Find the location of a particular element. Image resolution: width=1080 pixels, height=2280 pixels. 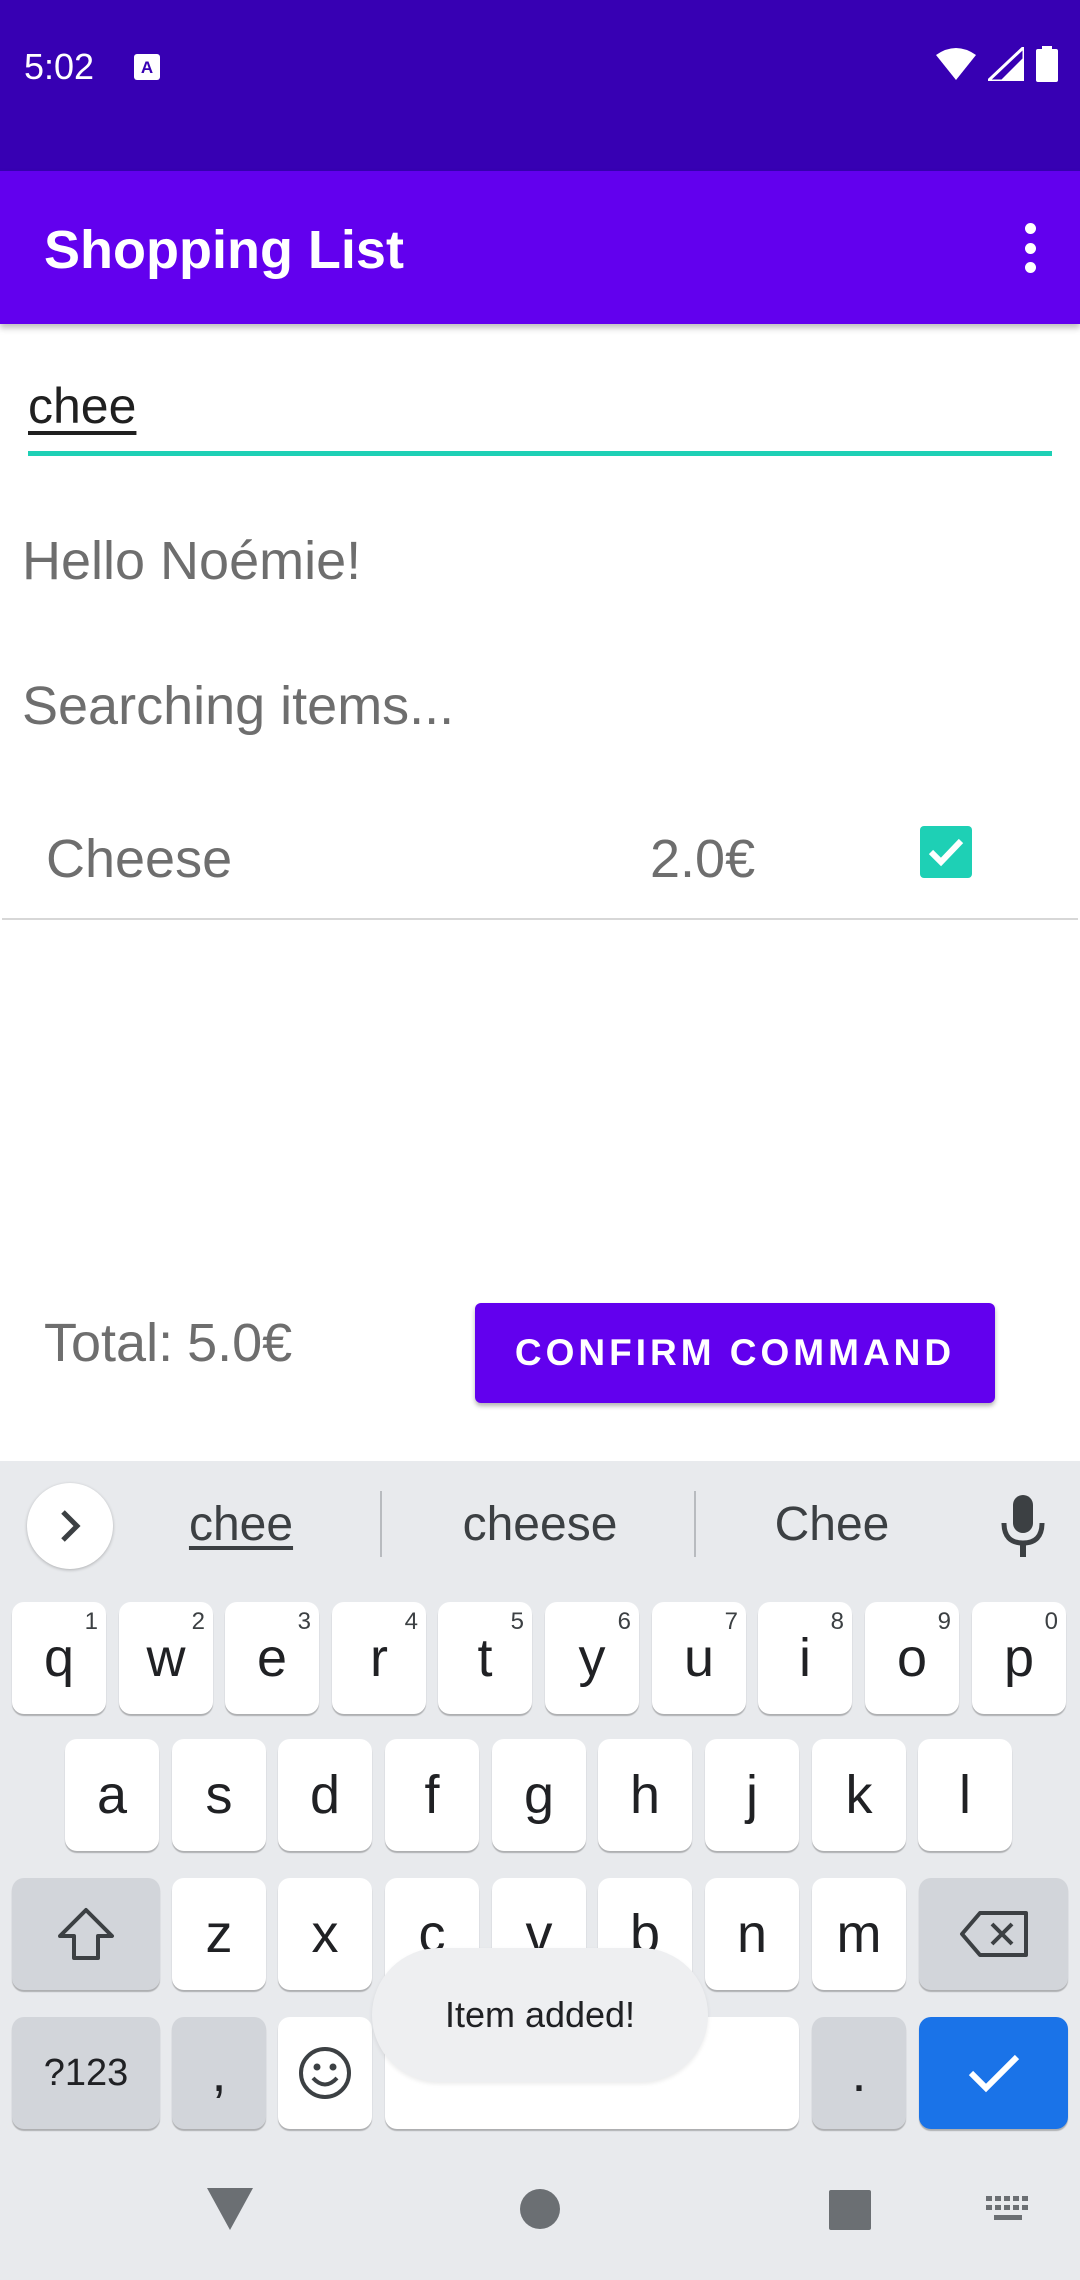

key-n: n is located at coordinates (752, 1934).